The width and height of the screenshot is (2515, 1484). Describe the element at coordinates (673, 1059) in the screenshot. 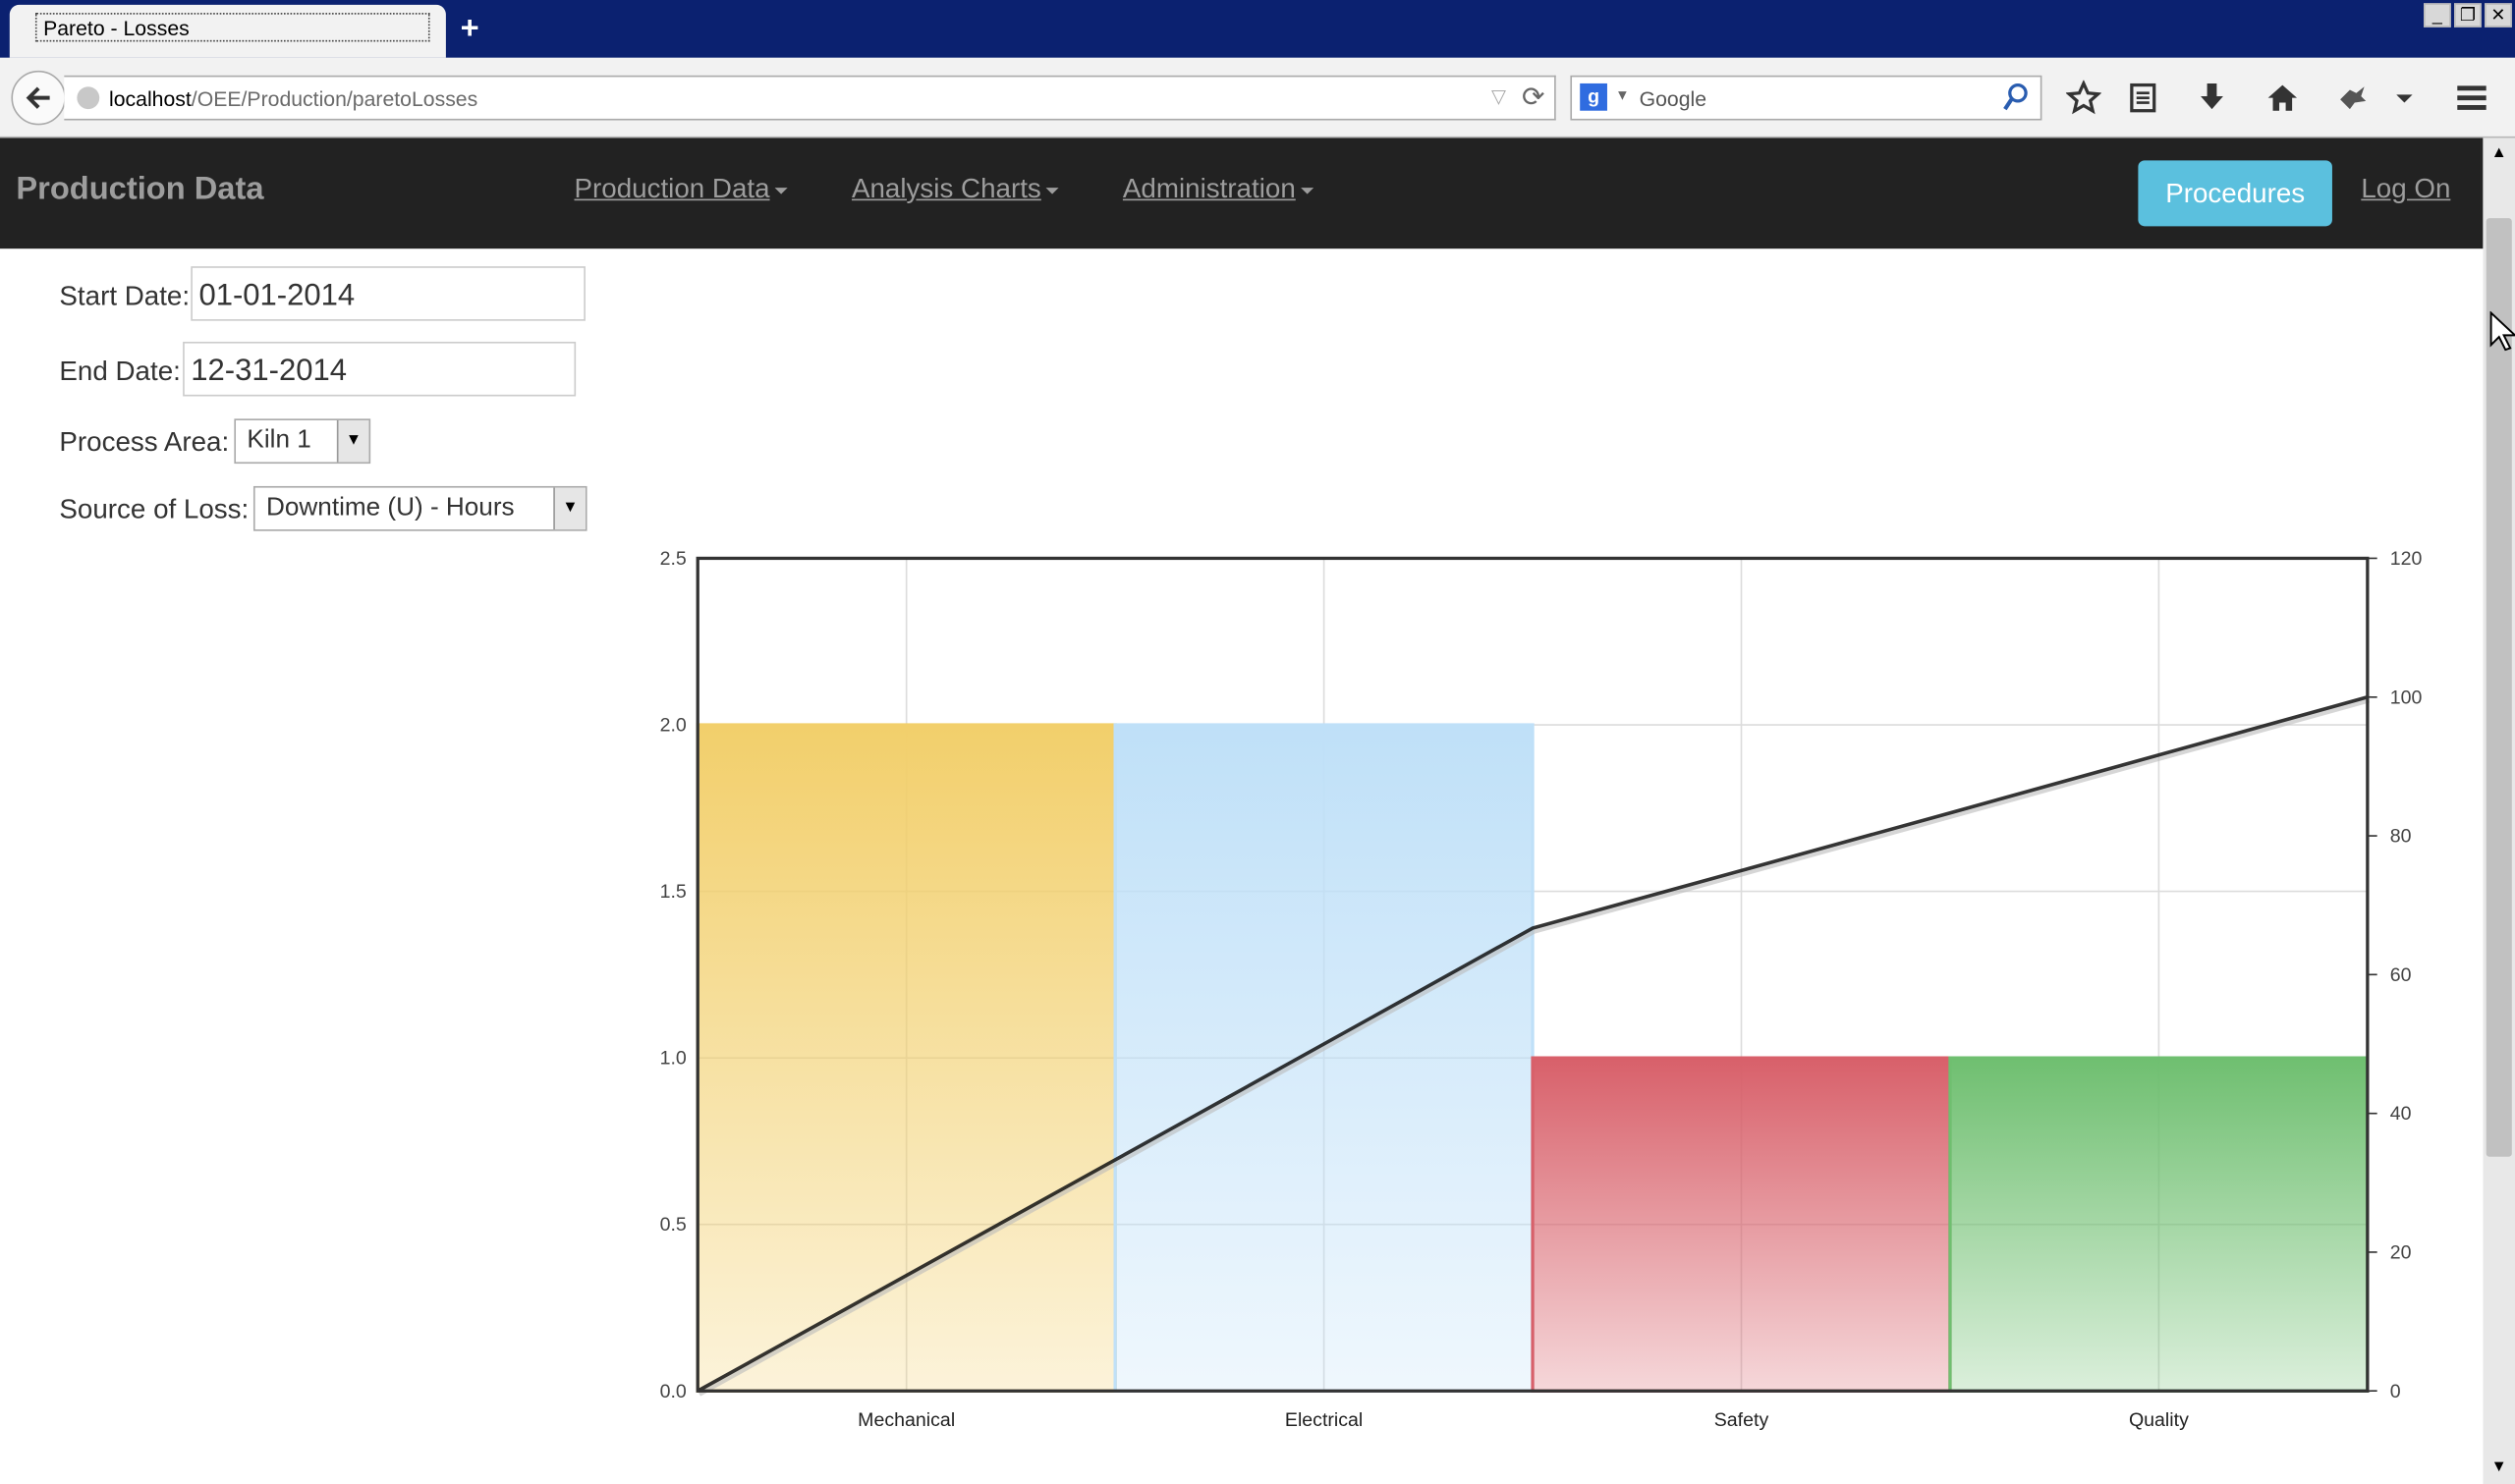

I see `y-left-tick-label: 1.0` at that location.